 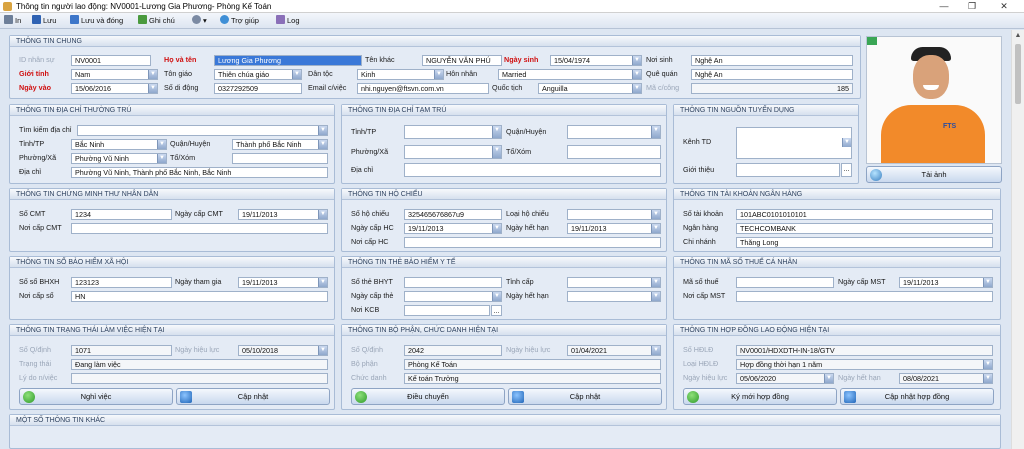 What do you see at coordinates (946, 282) in the screenshot?
I see `tax-date-field: 19/11/2013 ▼` at bounding box center [946, 282].